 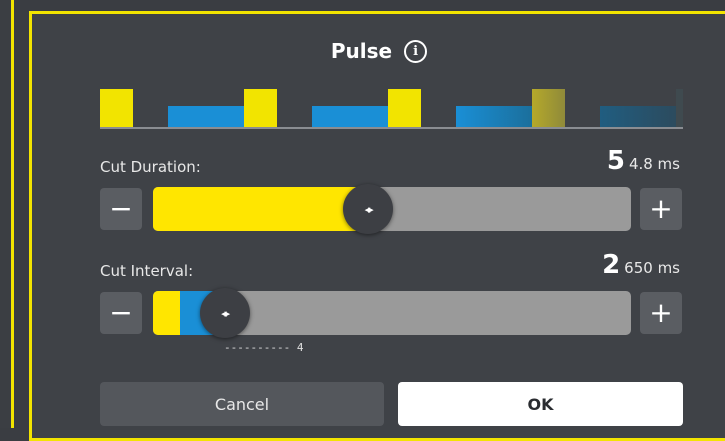 I want to click on cut-interval-increase-button: +, so click(x=661, y=313).